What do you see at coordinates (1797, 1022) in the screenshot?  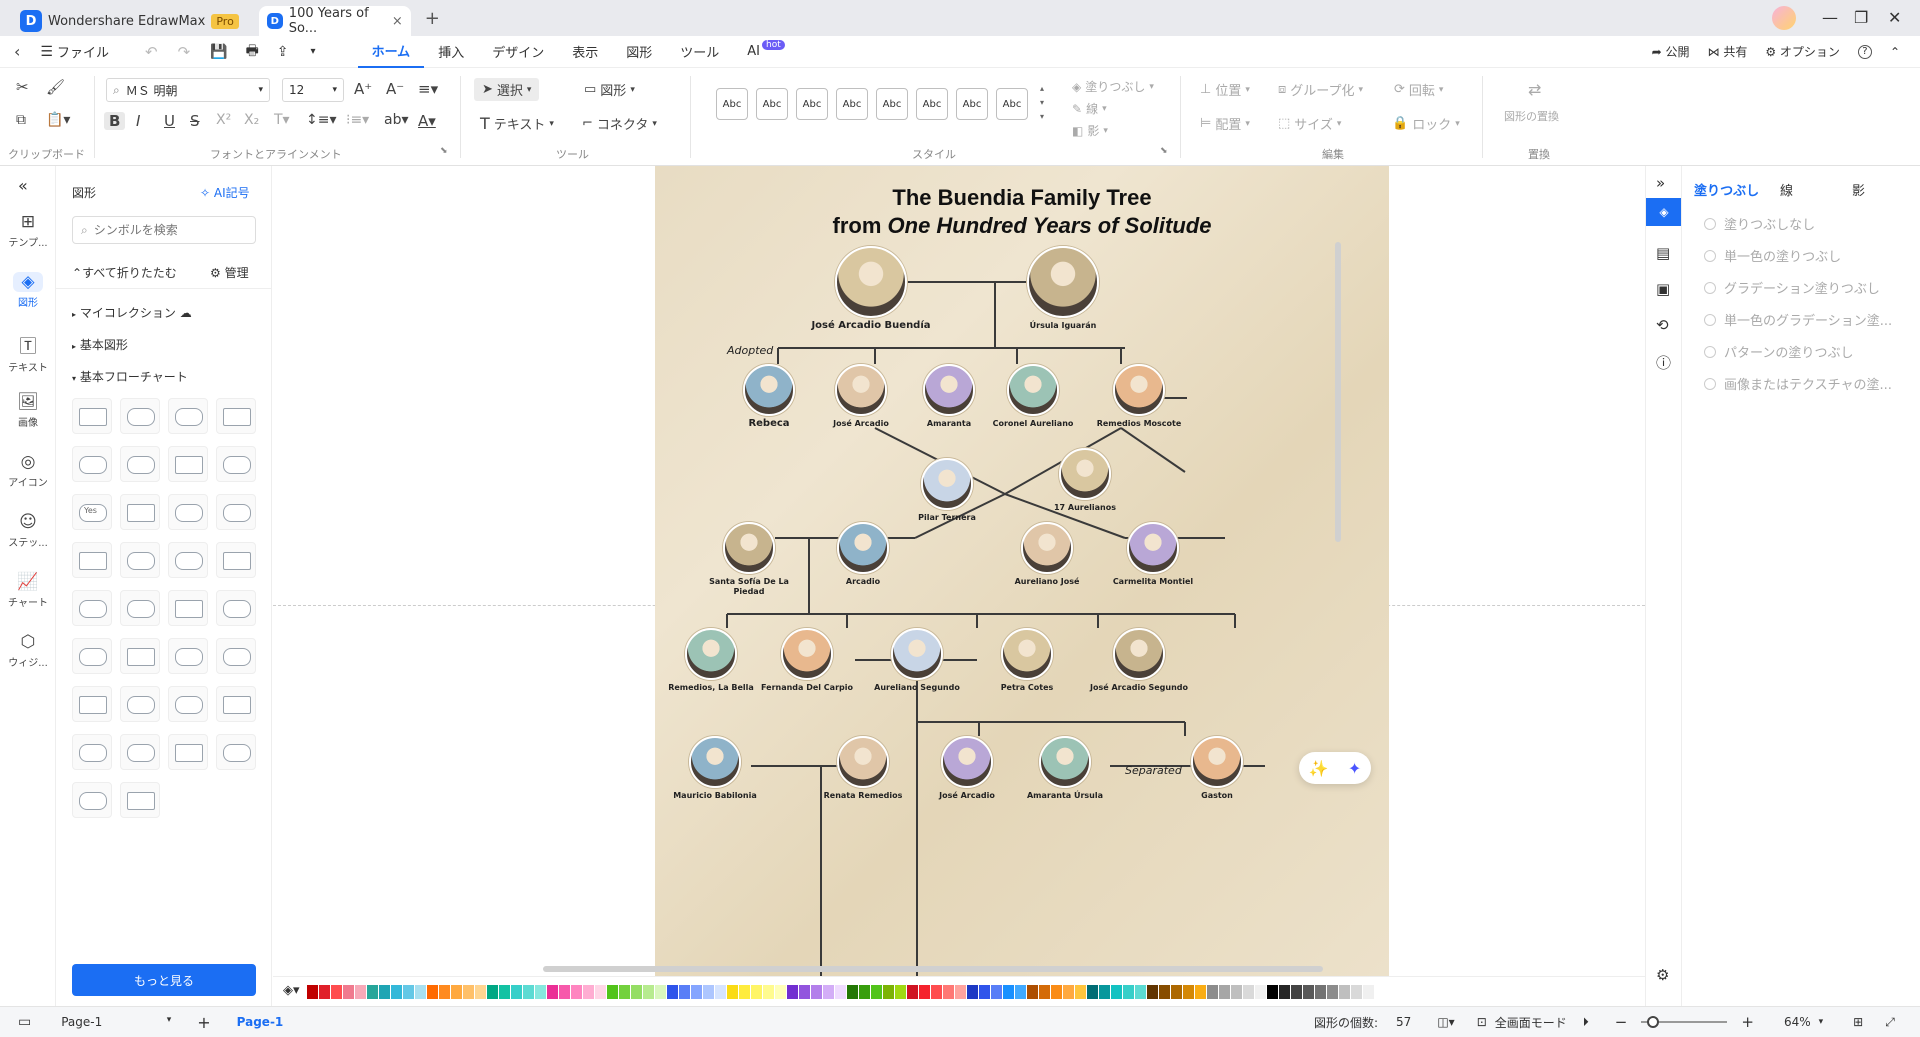 I see `zoom-value: 64%` at bounding box center [1797, 1022].